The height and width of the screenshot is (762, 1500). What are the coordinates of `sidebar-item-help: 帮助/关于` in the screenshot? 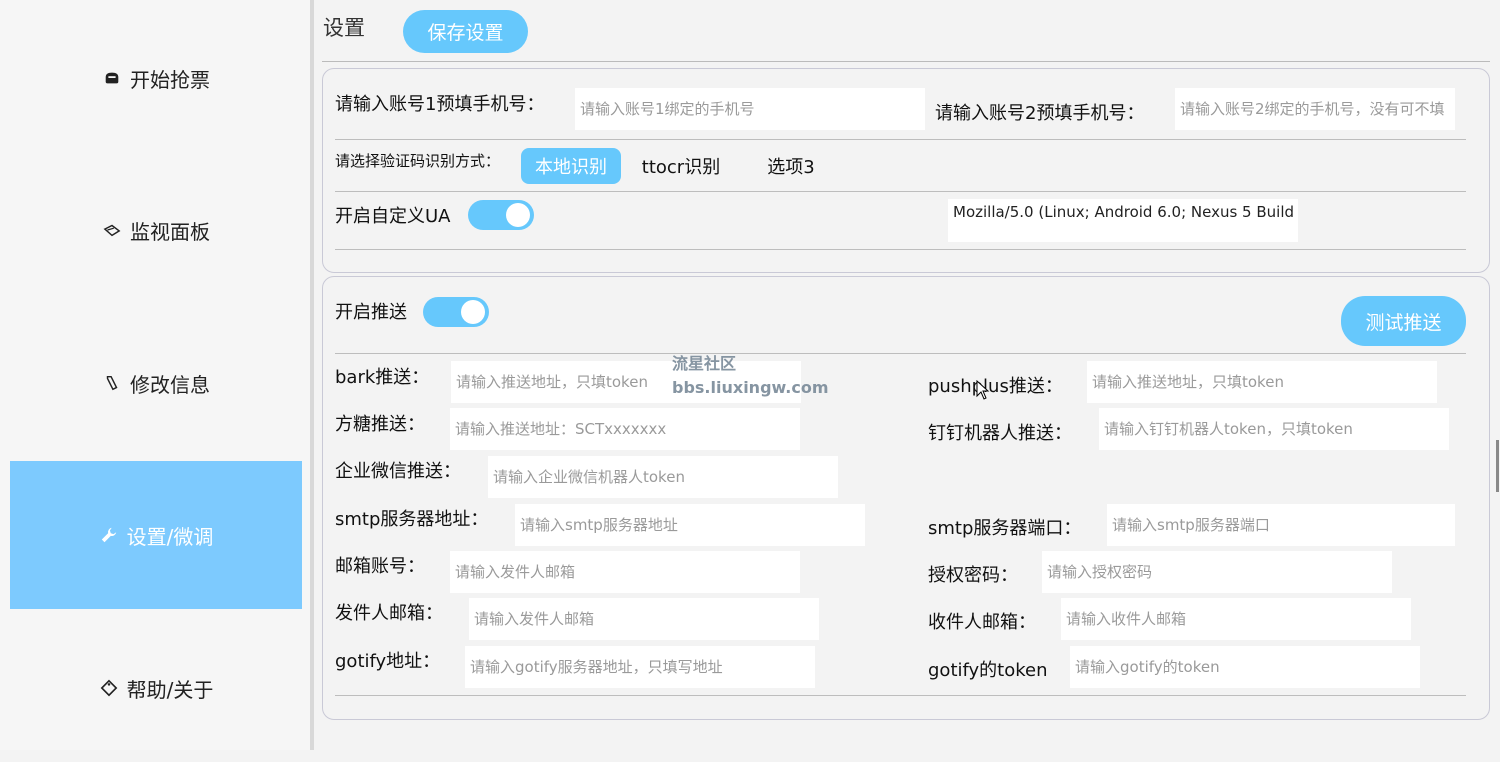 It's located at (156, 688).